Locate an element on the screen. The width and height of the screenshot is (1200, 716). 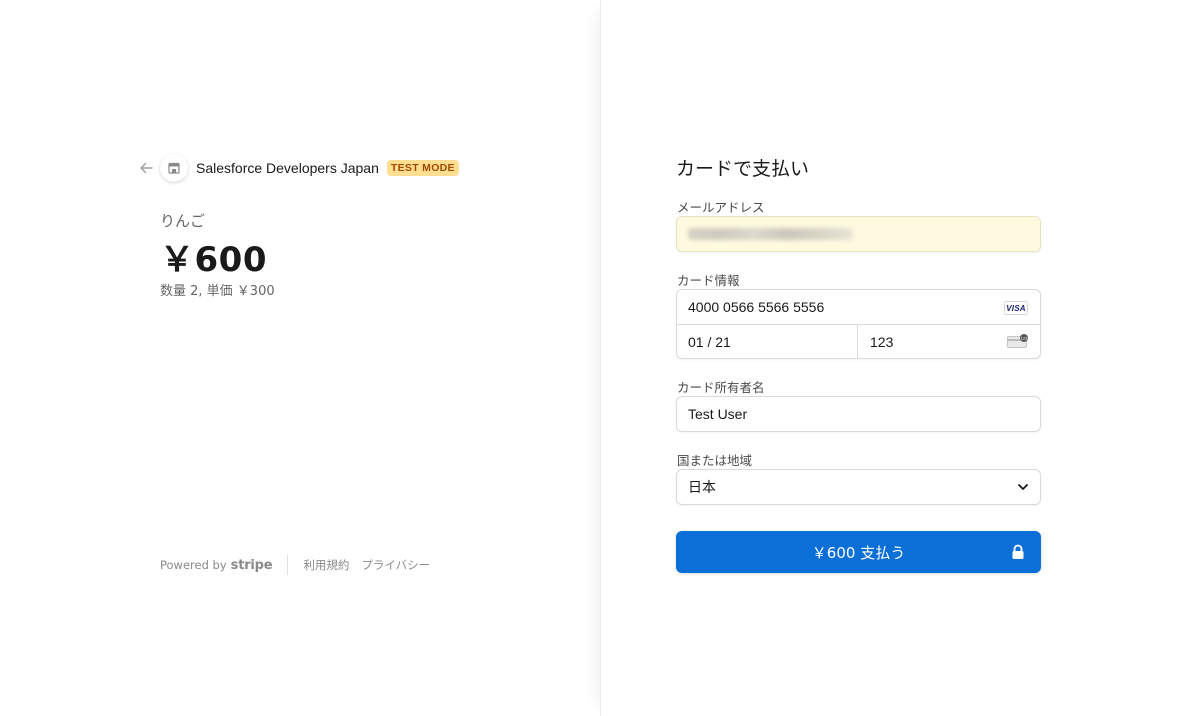
expiry-value: 01 / 21 is located at coordinates (709, 342).